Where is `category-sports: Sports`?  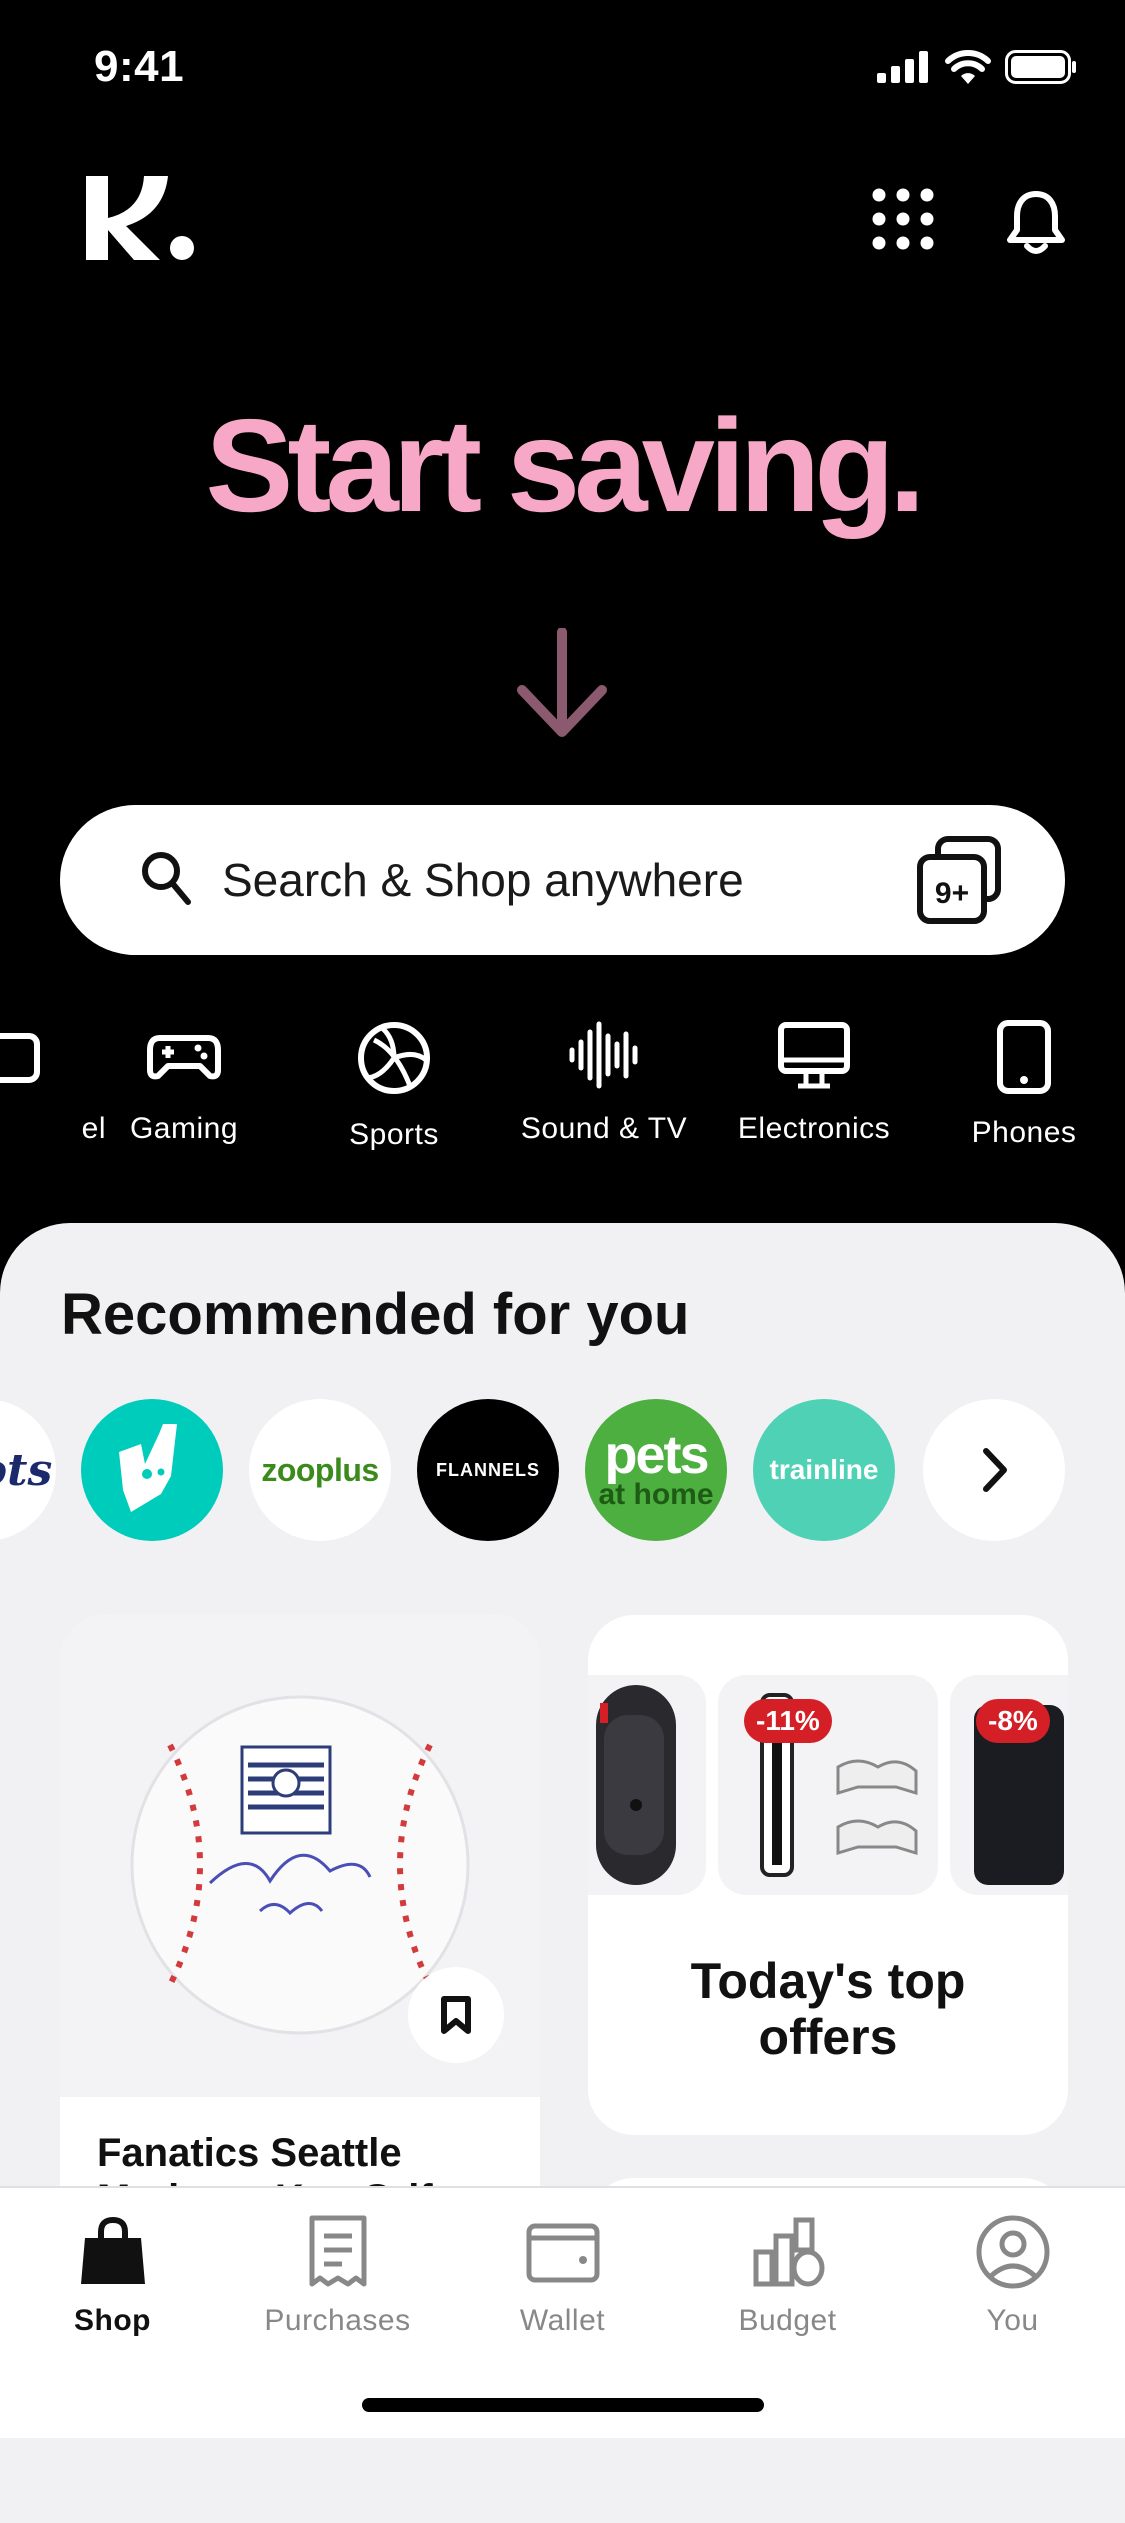
category-sports: Sports is located at coordinates (394, 1086).